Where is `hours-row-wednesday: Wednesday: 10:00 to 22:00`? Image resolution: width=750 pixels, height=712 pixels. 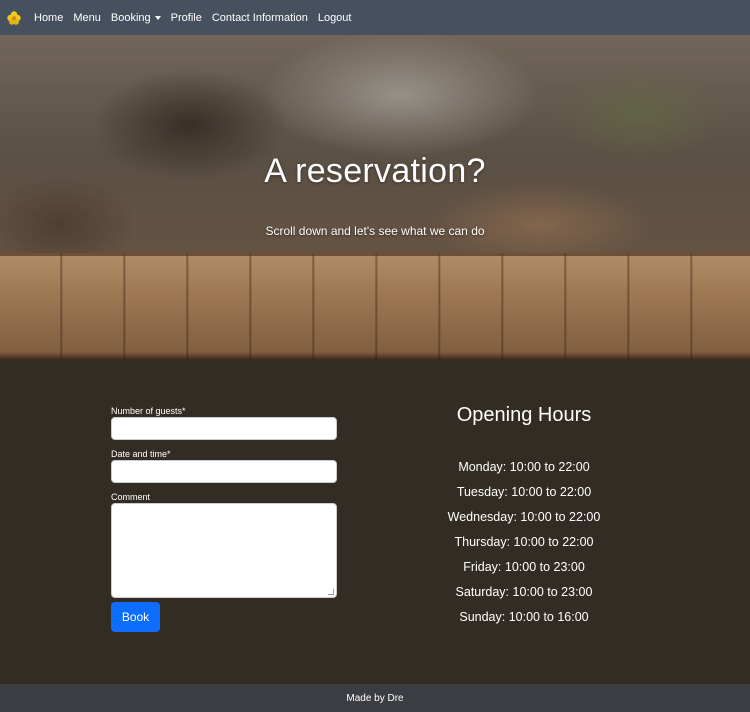 hours-row-wednesday: Wednesday: 10:00 to 22:00 is located at coordinates (524, 517).